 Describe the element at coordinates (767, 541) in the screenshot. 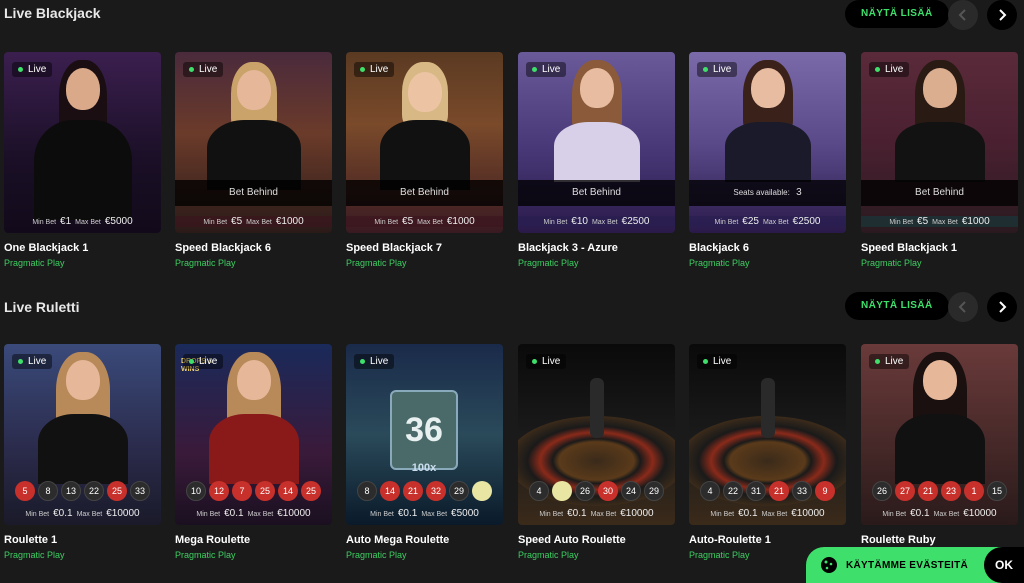

I see `game-title: Auto-Roulette 1` at that location.